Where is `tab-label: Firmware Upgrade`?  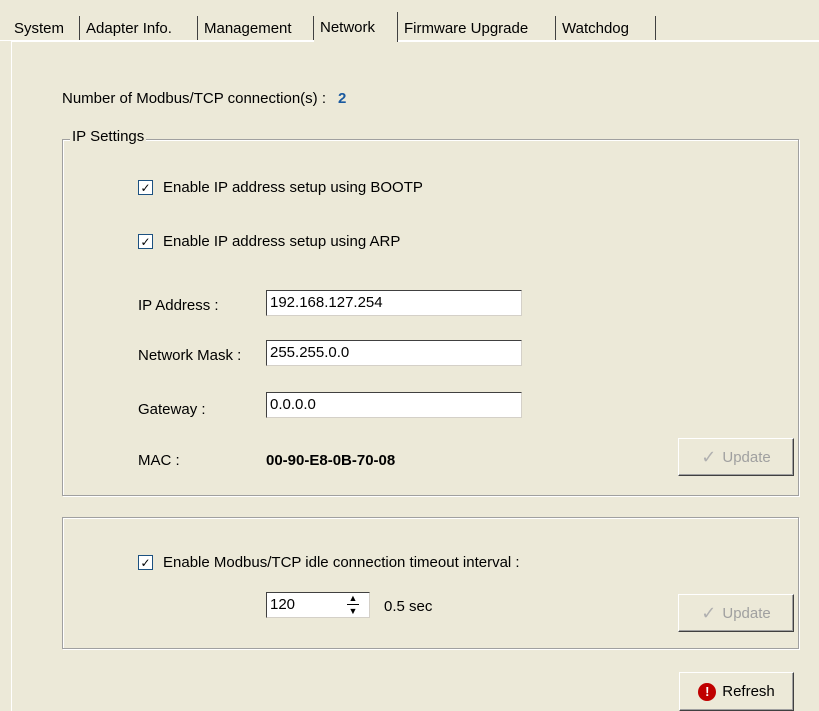 tab-label: Firmware Upgrade is located at coordinates (466, 28).